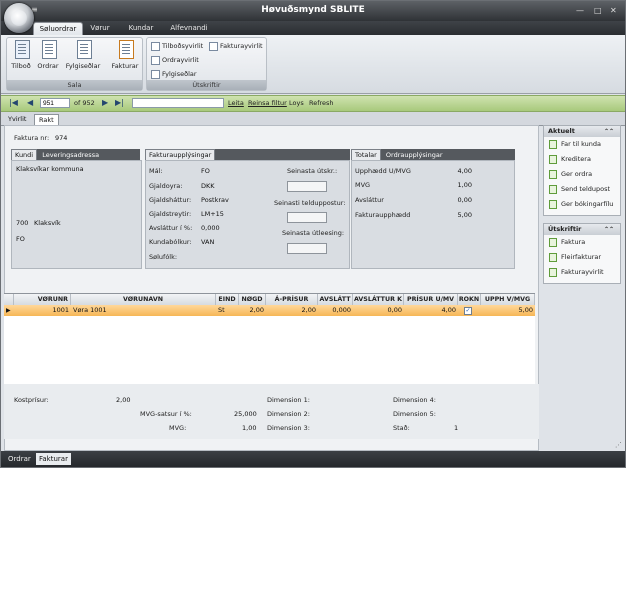 The height and width of the screenshot is (600, 626). What do you see at coordinates (252, 310) in the screenshot?
I see `cell-nogd: 2,00` at bounding box center [252, 310].